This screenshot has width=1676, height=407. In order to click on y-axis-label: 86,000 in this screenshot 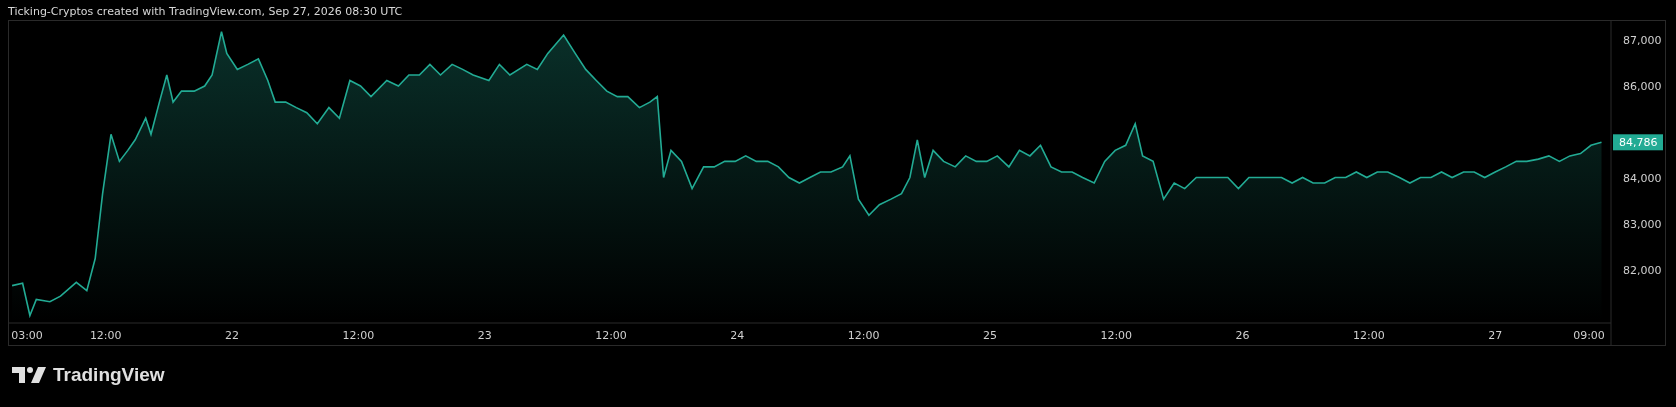, I will do `click(1642, 87)`.